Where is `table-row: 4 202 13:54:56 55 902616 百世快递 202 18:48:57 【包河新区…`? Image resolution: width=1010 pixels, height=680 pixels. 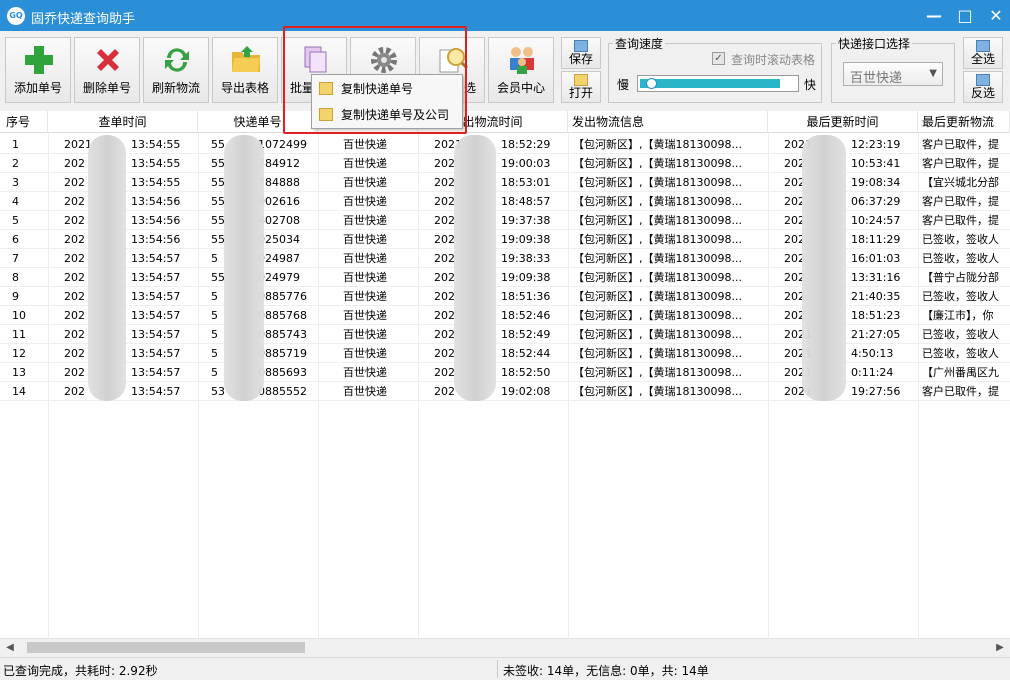
table-row: 4 202 13:54:56 55 902616 百世快递 202 18:48:57 【包河新区… is located at coordinates (505, 201).